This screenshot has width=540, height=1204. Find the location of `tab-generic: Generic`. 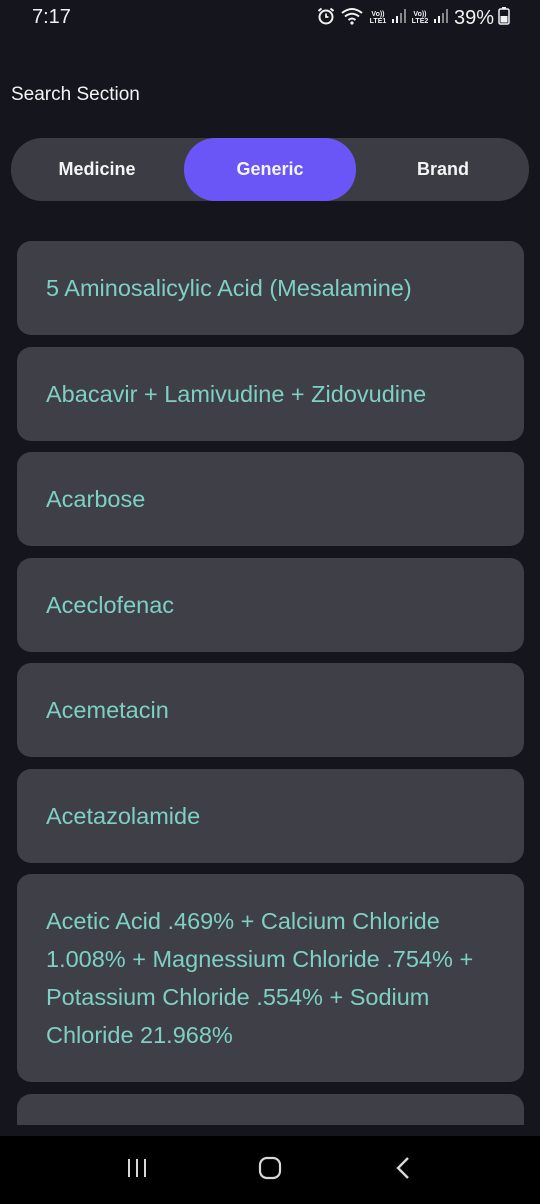

tab-generic: Generic is located at coordinates (270, 169).